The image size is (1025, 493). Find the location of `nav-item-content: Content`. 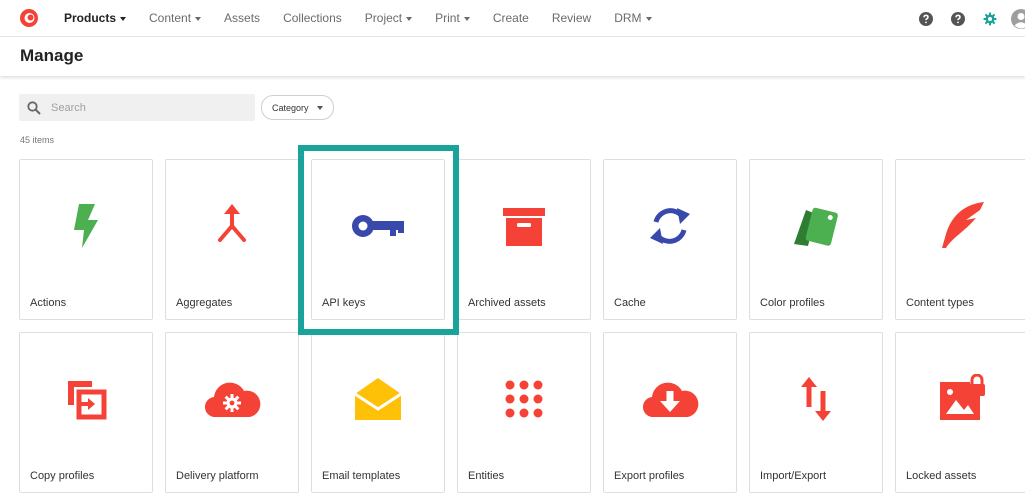

nav-item-content: Content is located at coordinates (175, 18).